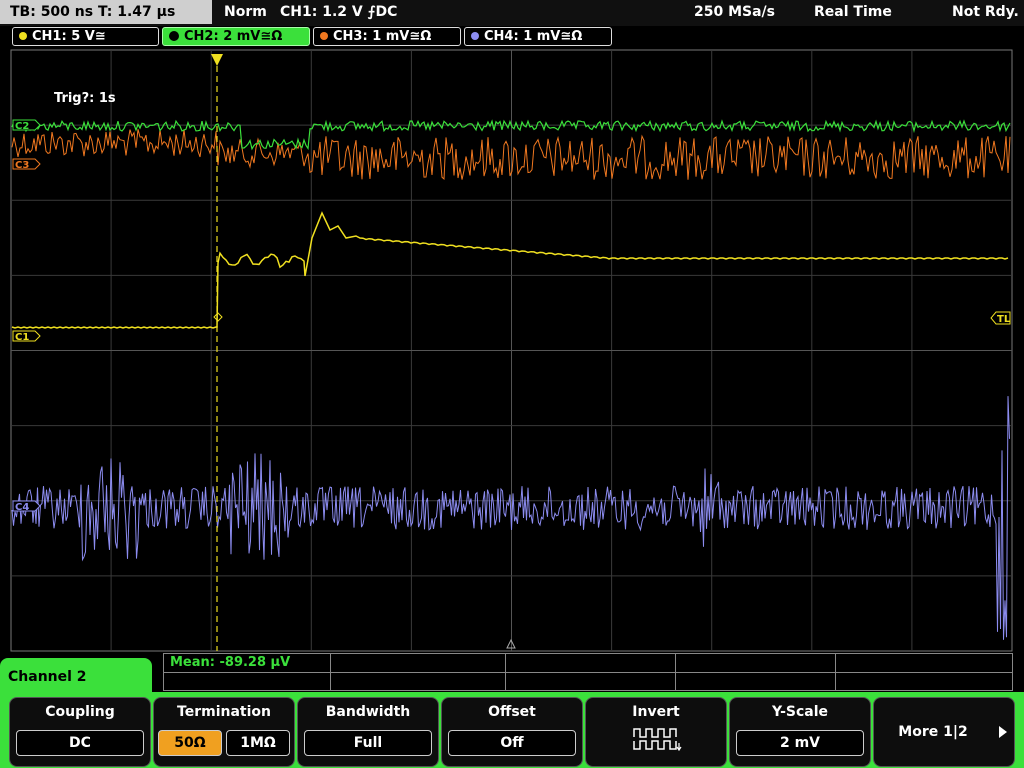 The image size is (1024, 768). Describe the element at coordinates (656, 712) in the screenshot. I see `invert-title: Invert` at that location.